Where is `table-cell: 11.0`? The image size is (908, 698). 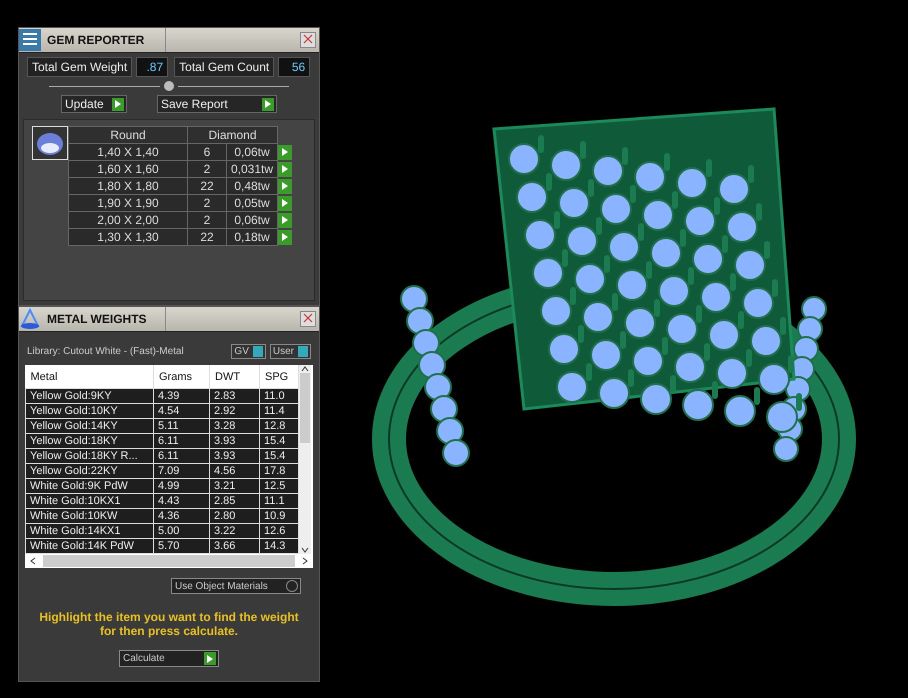
table-cell: 11.0 is located at coordinates (279, 396).